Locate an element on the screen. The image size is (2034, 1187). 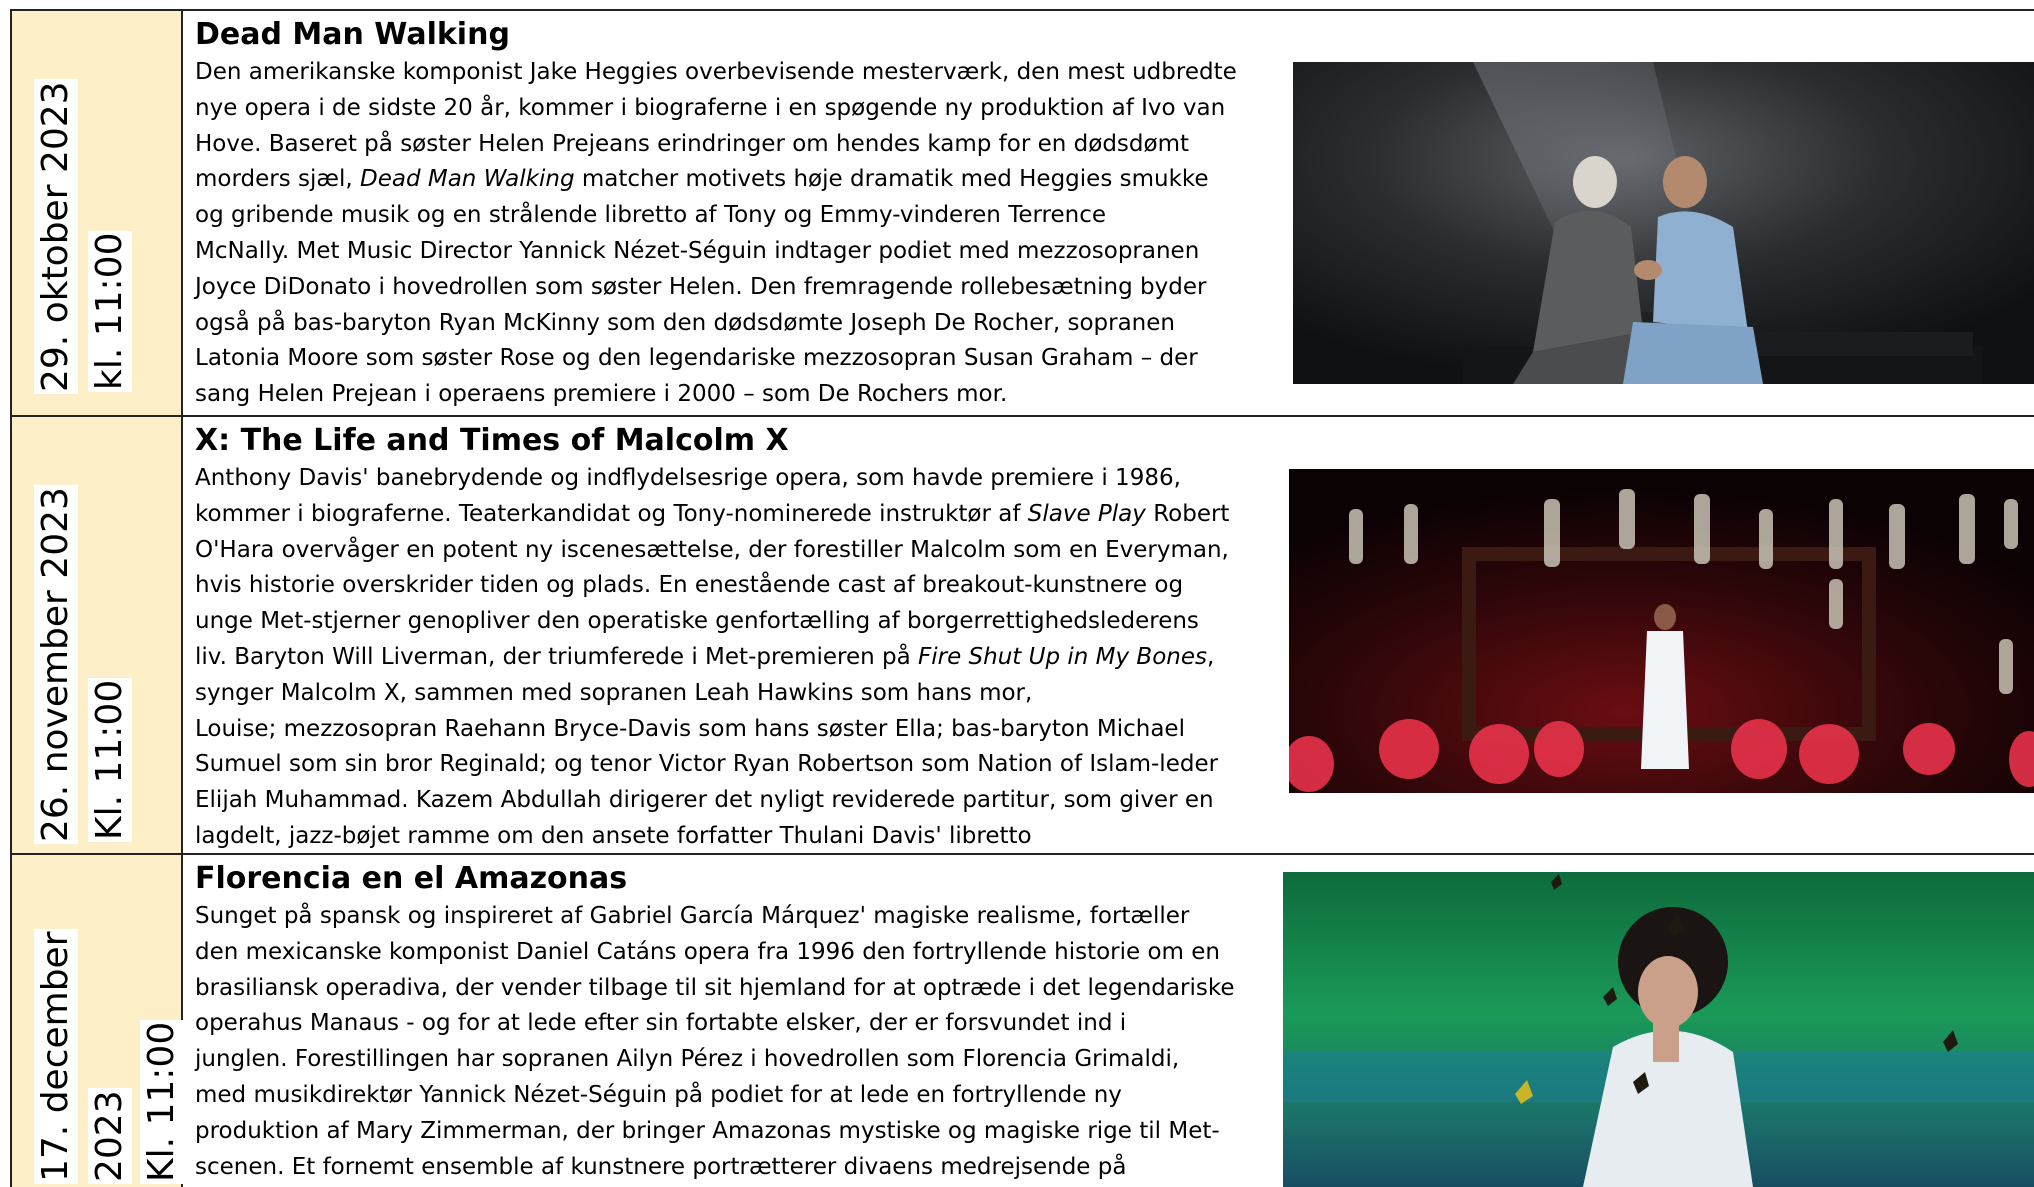
description-text: morders sjæl, is located at coordinates (277, 179).